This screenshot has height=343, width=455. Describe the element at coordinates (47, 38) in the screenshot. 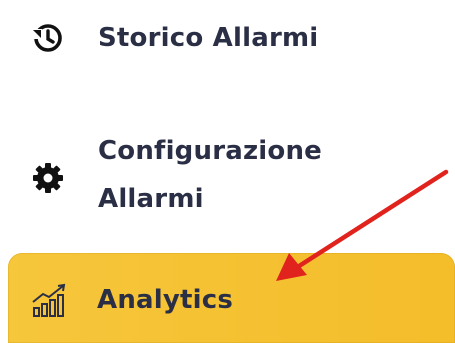

I see `history-icon` at that location.